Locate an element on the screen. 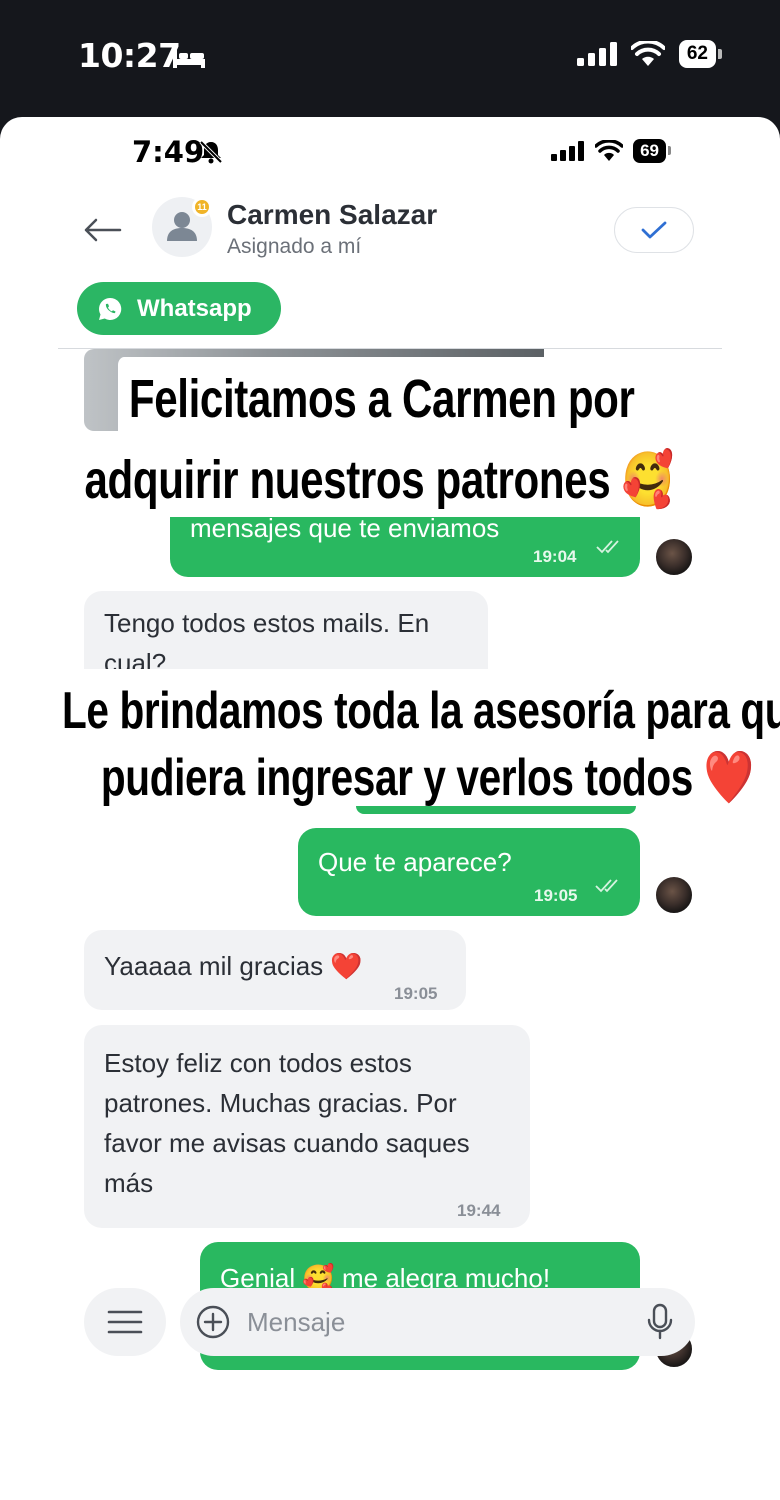  contact-subtitle: Asignado a mí is located at coordinates (294, 246).